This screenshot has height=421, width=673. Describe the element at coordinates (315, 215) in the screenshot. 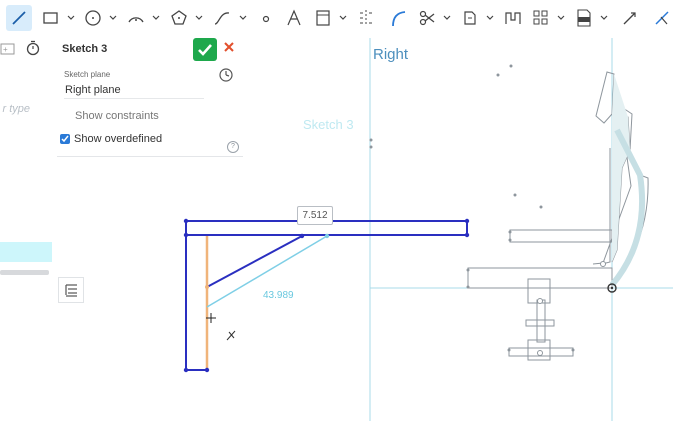

I see `dimension-input: 7.512` at that location.